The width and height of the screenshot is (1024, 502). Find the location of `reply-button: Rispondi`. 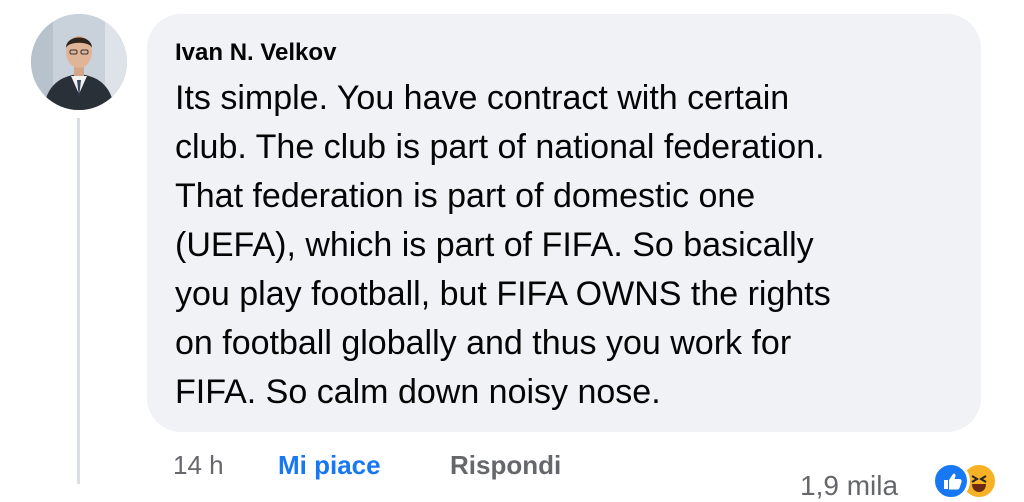

reply-button: Rispondi is located at coordinates (505, 465).